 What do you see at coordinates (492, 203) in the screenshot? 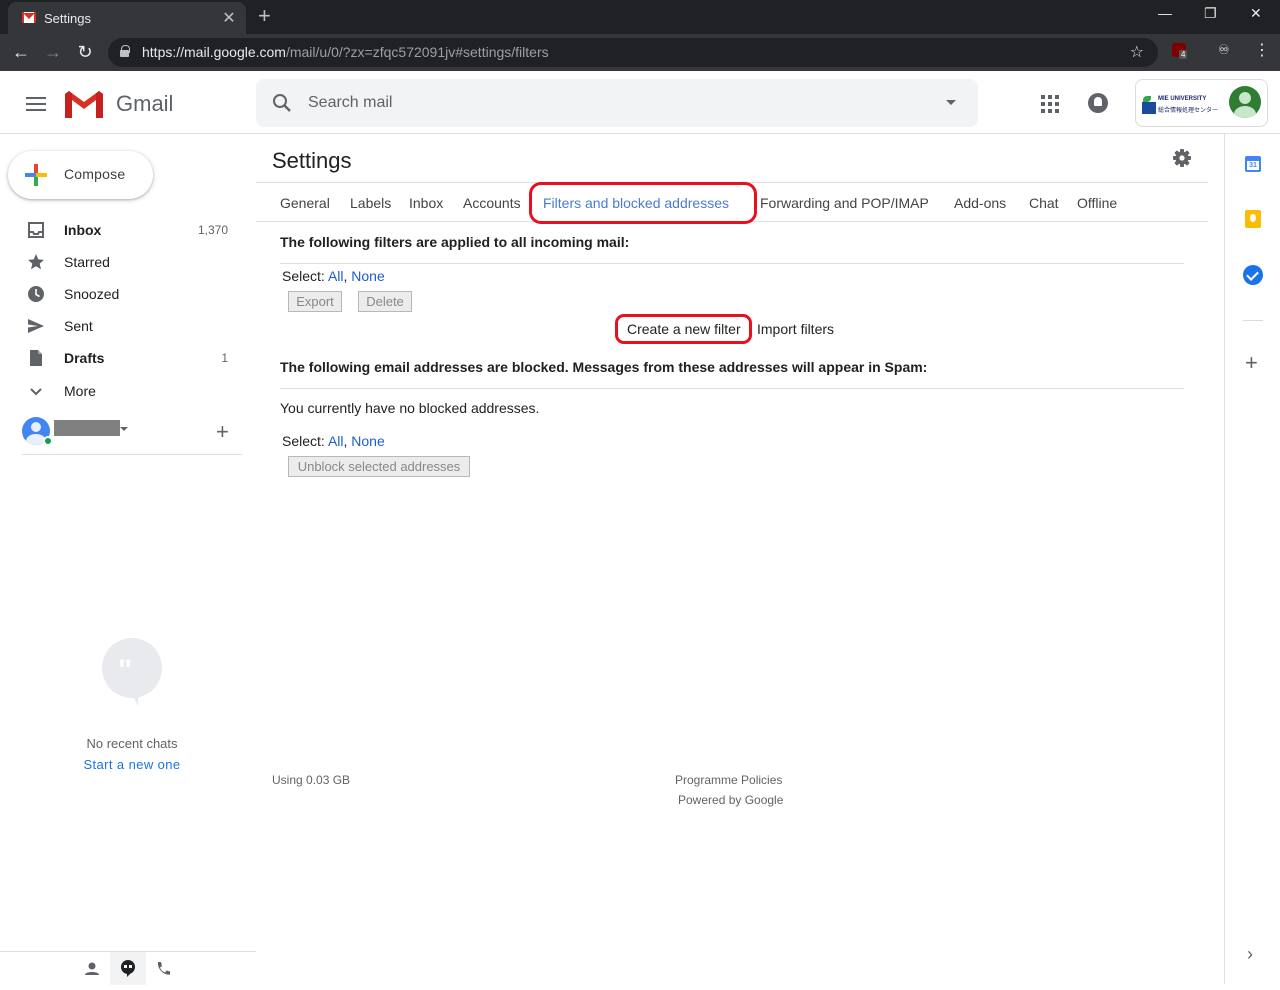
I see `tab-accounts: Accounts` at bounding box center [492, 203].